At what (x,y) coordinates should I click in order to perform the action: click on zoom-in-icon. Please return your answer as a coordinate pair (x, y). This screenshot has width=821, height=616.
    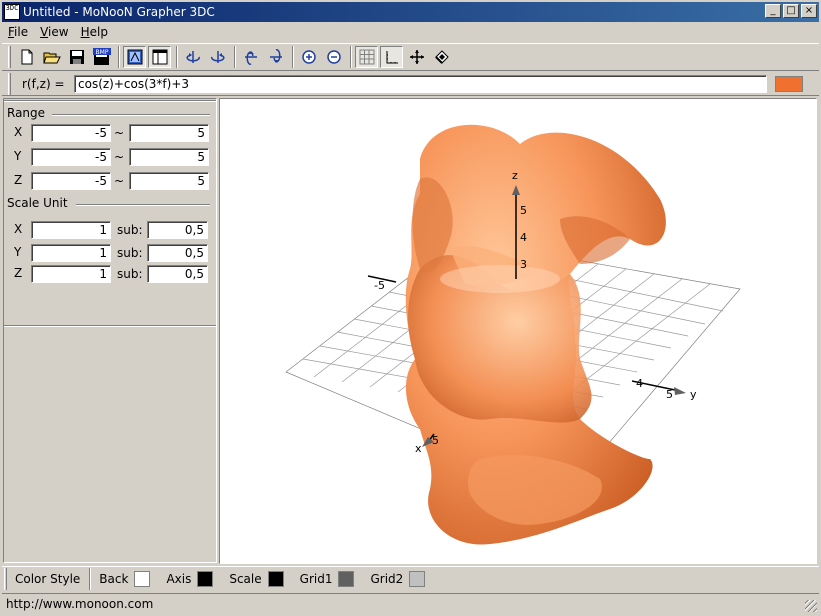
    Looking at the image, I should click on (308, 57).